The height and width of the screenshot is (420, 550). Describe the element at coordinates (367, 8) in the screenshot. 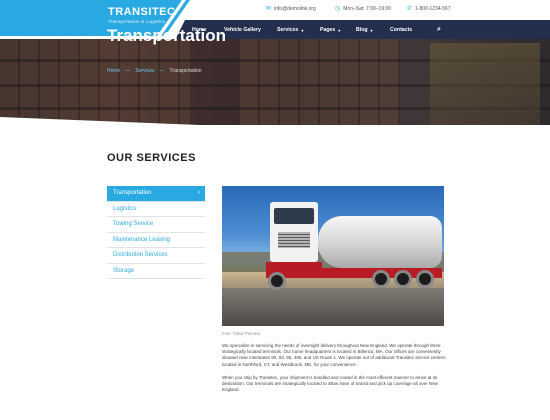

I see `contact-hours-text: Mon–Sat: 7:00–19:00` at that location.